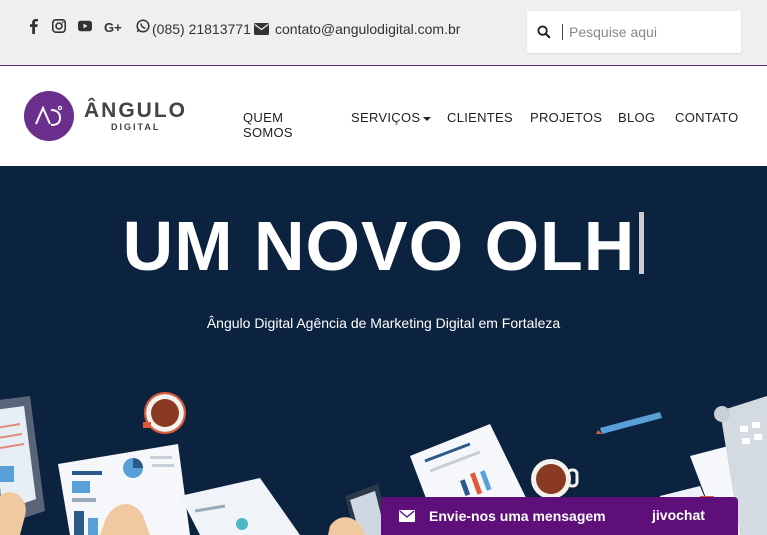 The height and width of the screenshot is (535, 767). I want to click on email-link: contato@angulodigital.com.br, so click(367, 29).